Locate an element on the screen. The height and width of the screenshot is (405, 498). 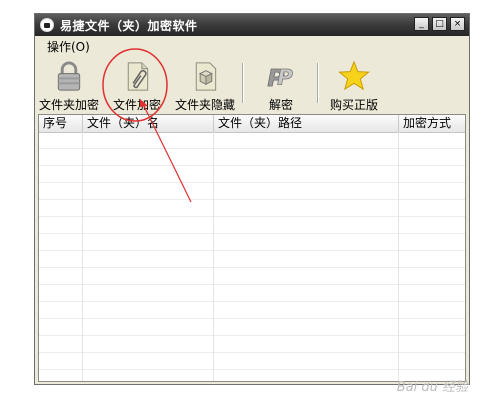
column-header-index: 序号 is located at coordinates (61, 123).